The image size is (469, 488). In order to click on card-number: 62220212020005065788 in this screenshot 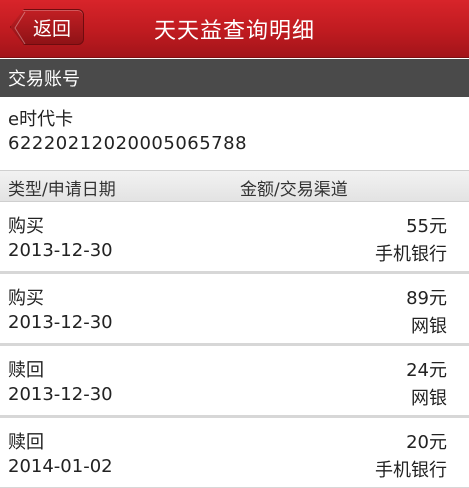, I will do `click(128, 143)`.